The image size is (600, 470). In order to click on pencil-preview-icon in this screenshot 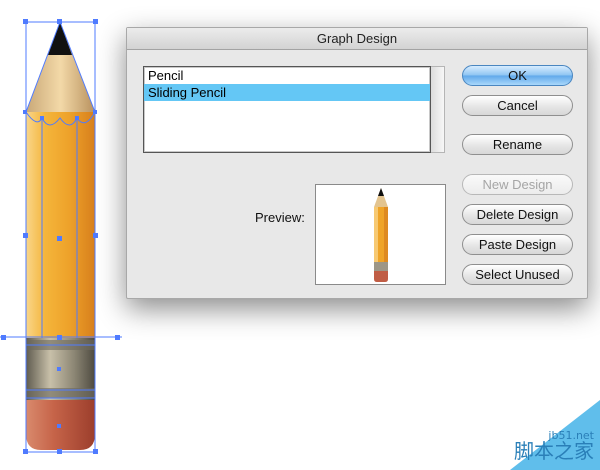, I will do `click(381, 235)`.